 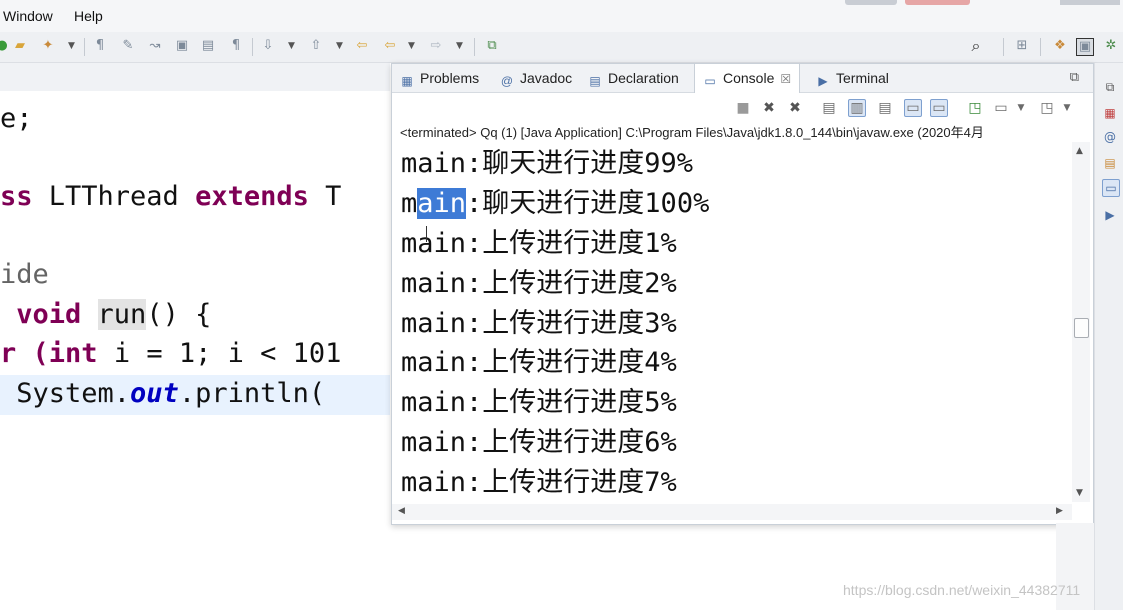 What do you see at coordinates (795, 108) in the screenshot?
I see `remove-all-icon: ✖` at bounding box center [795, 108].